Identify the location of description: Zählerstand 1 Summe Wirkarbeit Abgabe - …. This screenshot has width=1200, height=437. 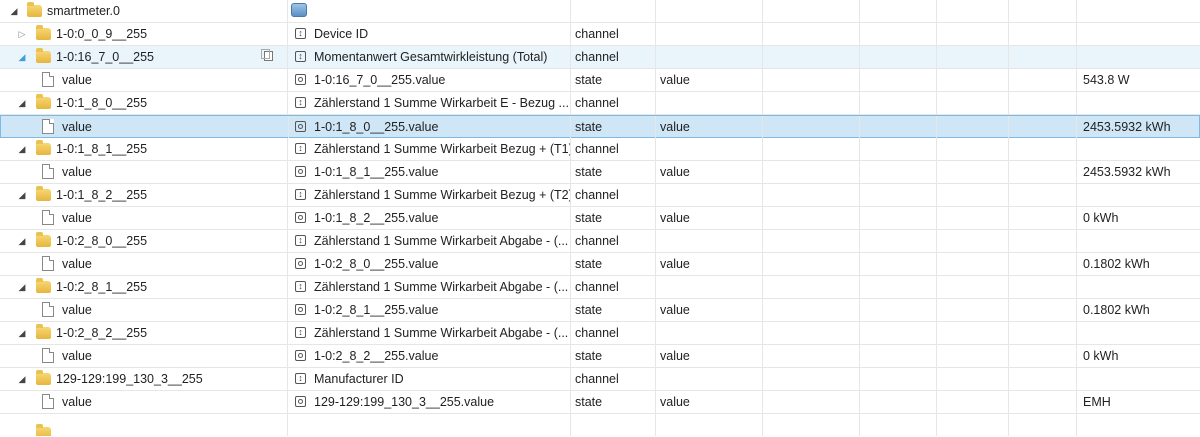
(441, 287).